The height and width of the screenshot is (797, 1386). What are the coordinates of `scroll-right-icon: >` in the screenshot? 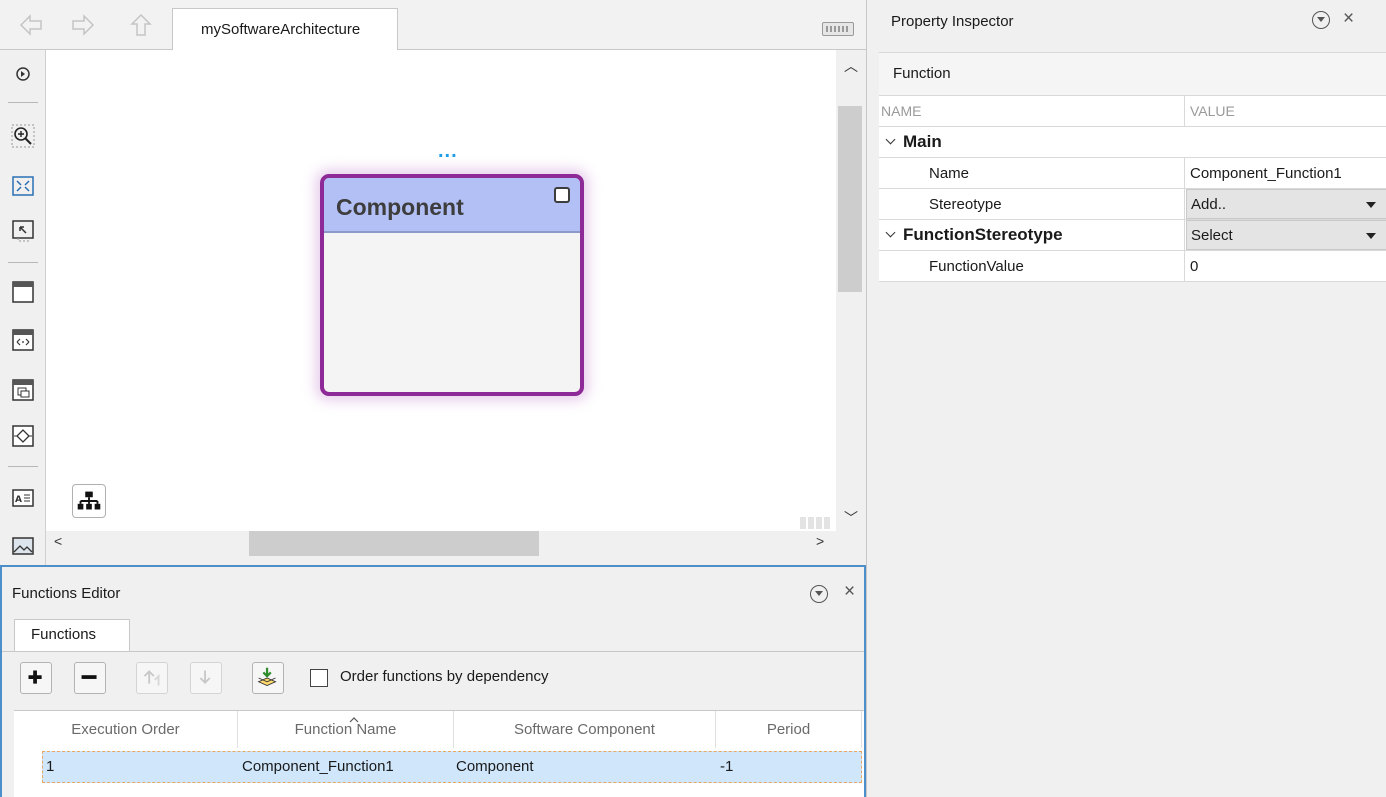 It's located at (820, 541).